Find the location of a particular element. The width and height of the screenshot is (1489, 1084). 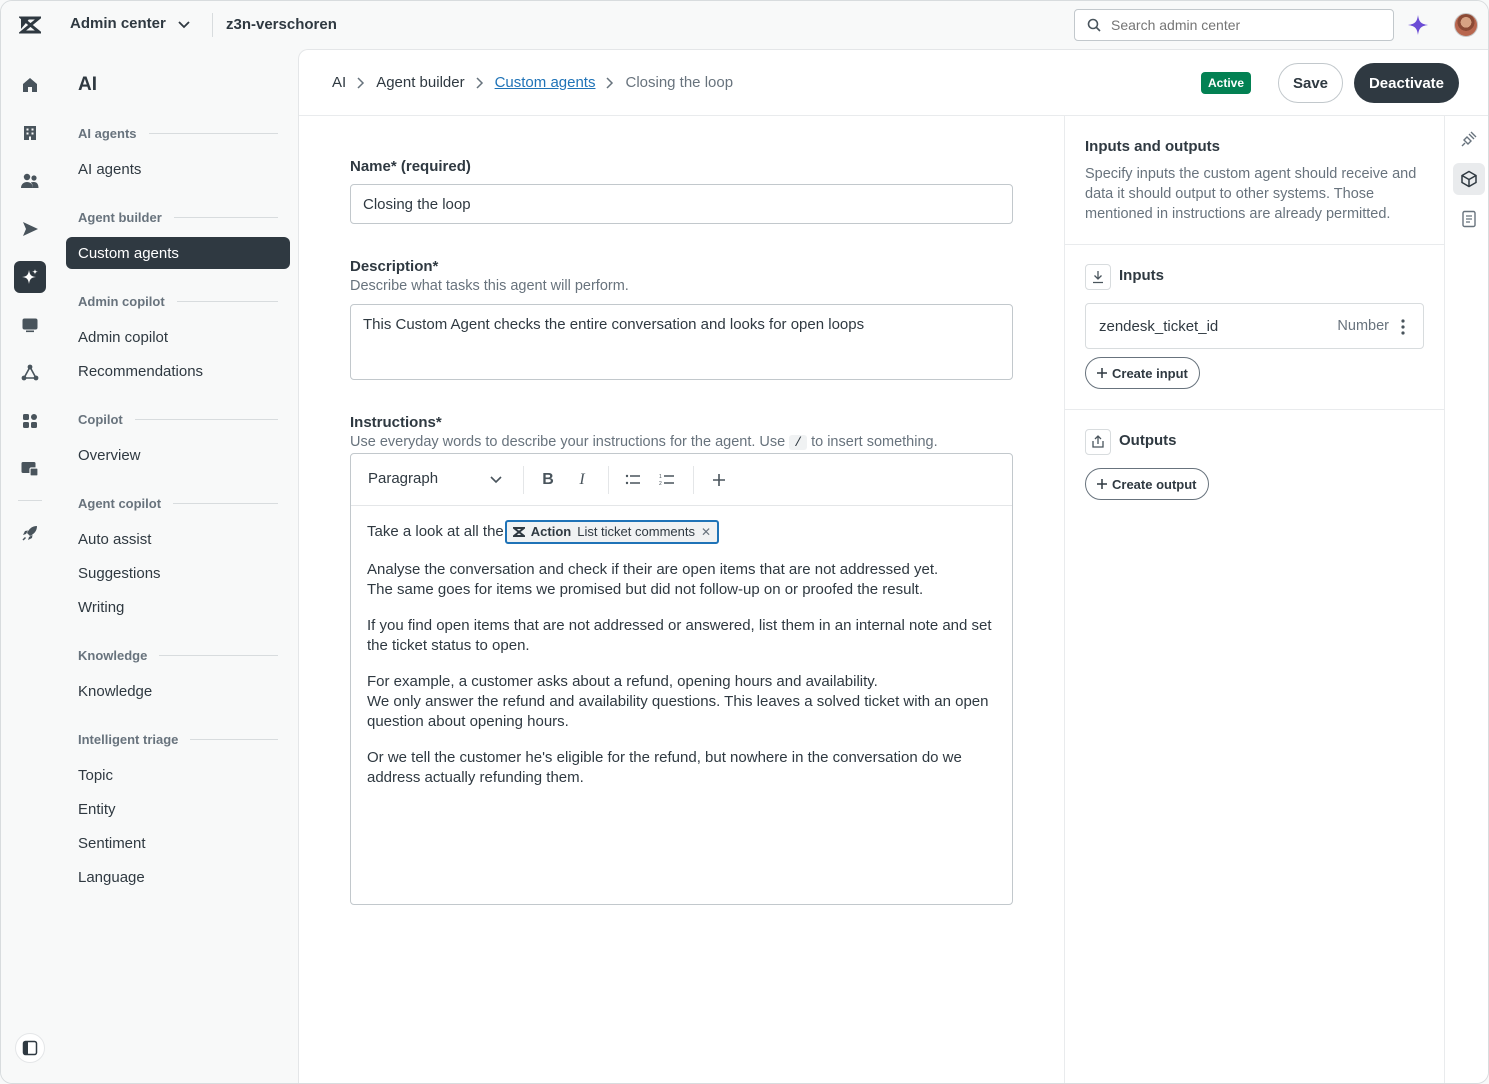

input-name: zendesk_ticket_id is located at coordinates (1159, 326).